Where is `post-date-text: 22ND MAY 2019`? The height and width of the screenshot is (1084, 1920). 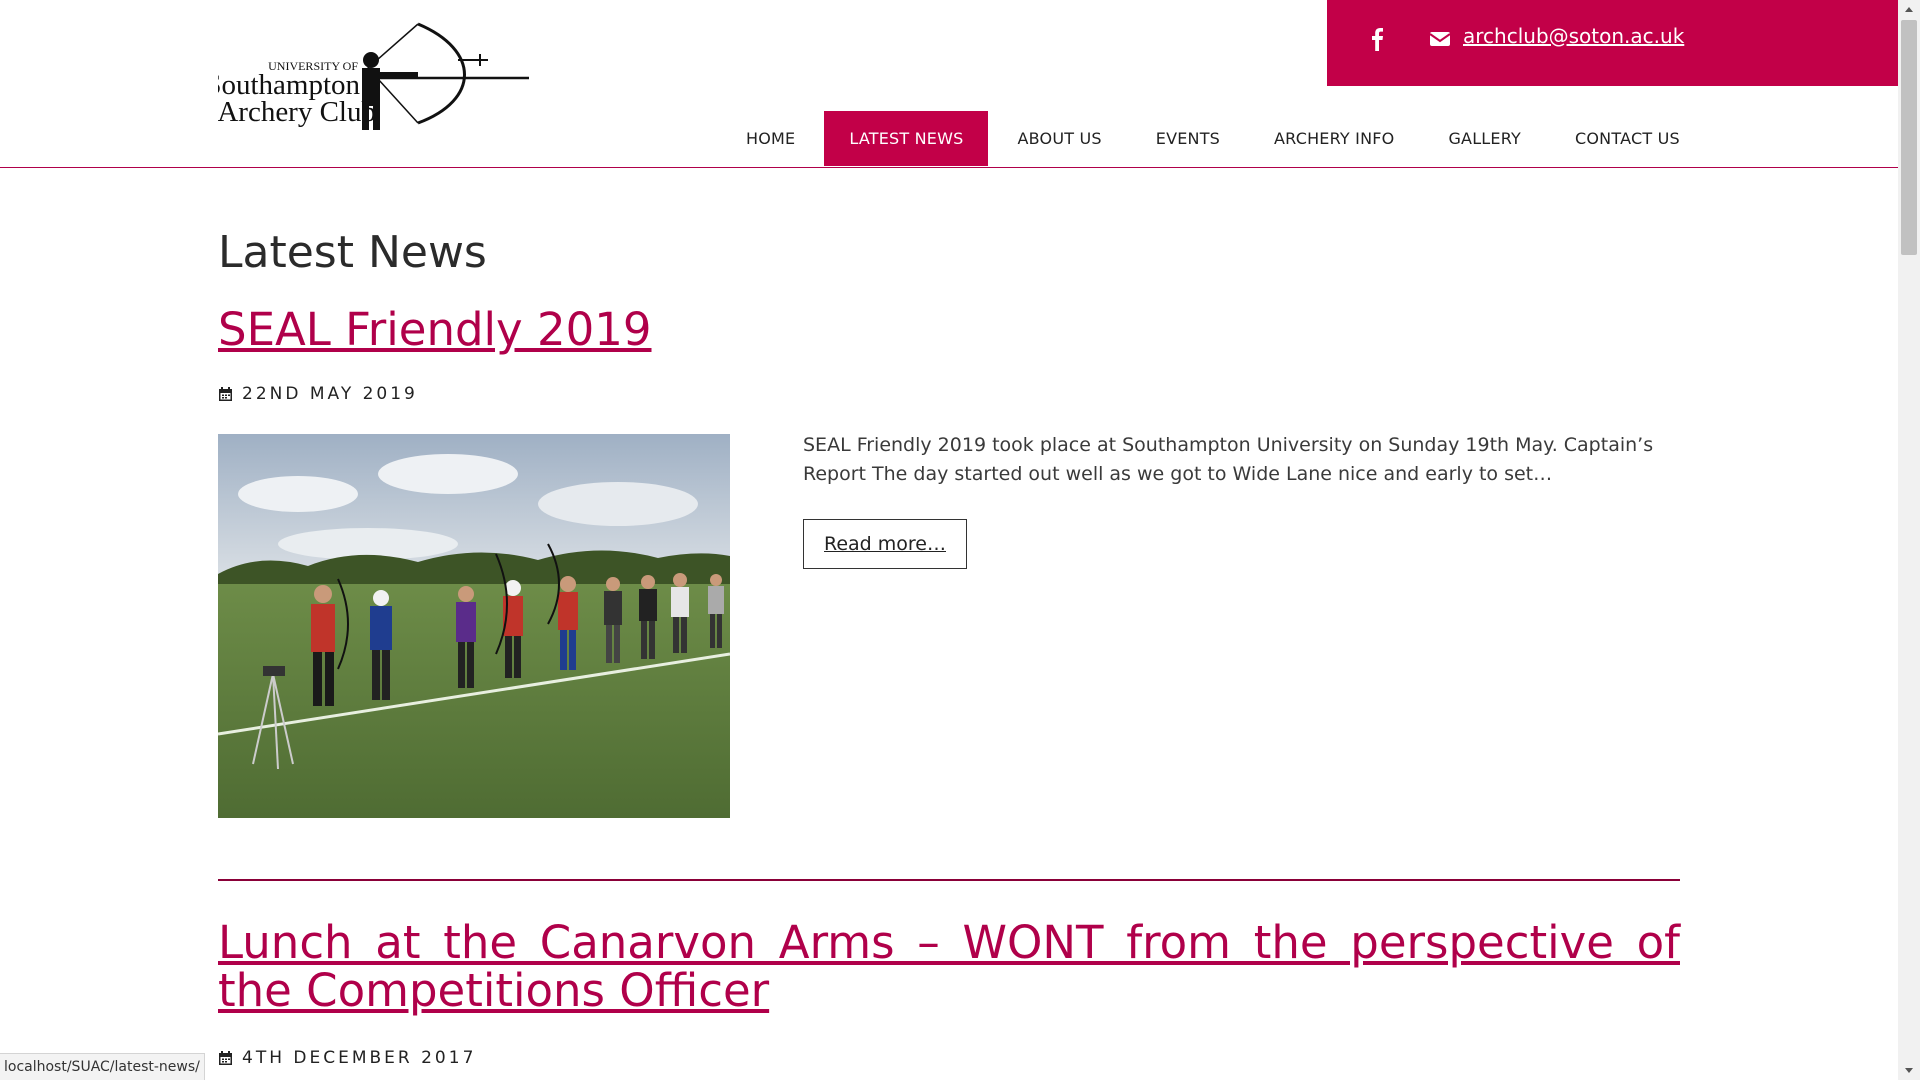
post-date-text: 22ND MAY 2019 is located at coordinates (330, 394).